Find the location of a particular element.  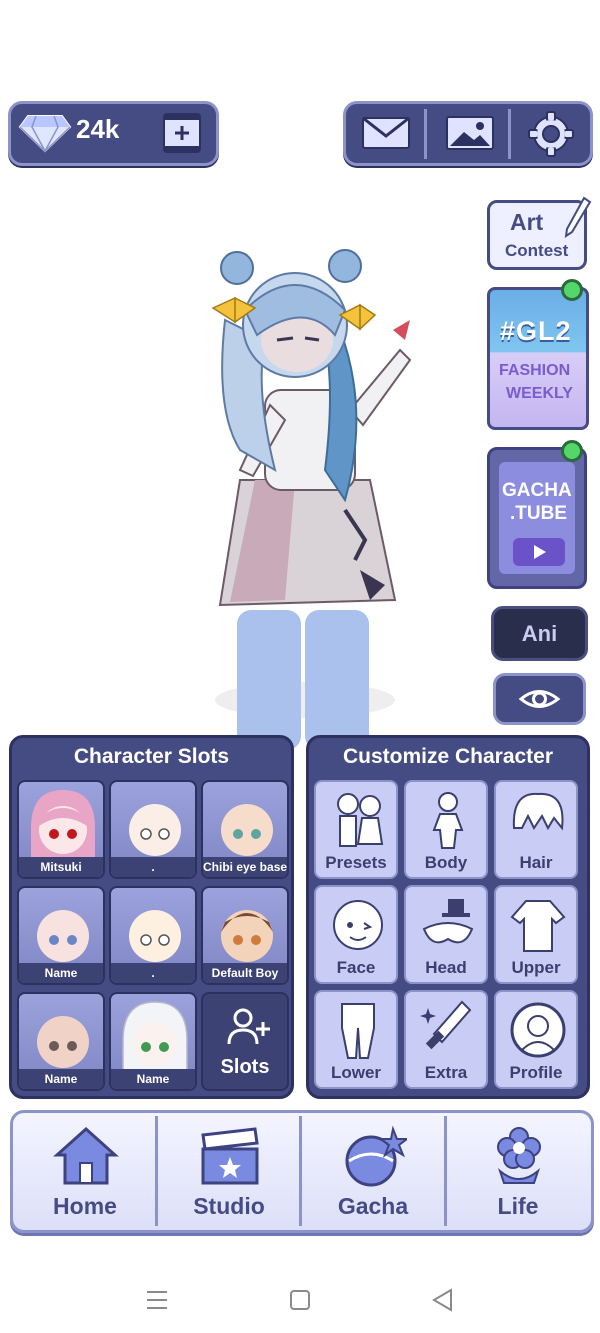

character-slot: Chibi eye base is located at coordinates (245, 829).